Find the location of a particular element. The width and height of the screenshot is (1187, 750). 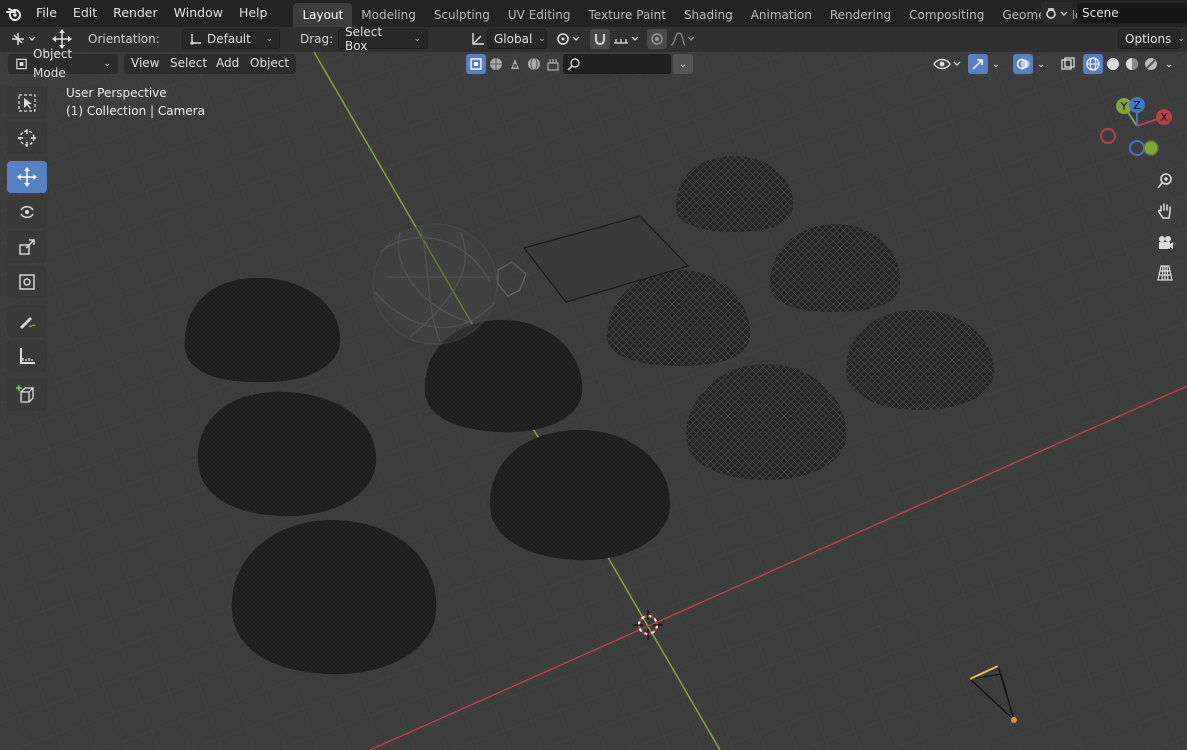

tool-measure is located at coordinates (27, 356).